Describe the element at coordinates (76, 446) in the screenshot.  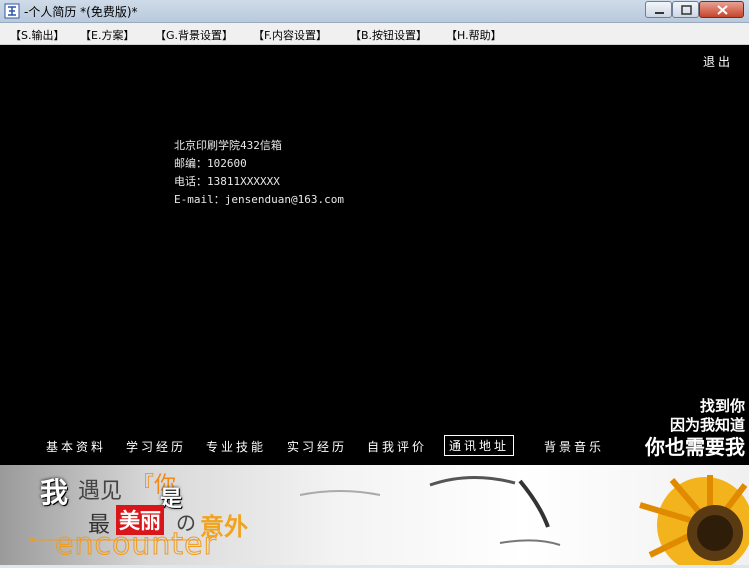
I see `nav-basic-info: 基本资料` at that location.